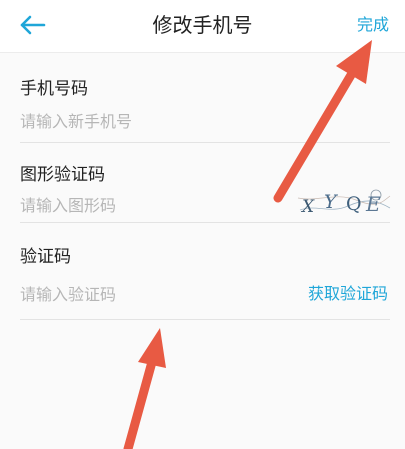 The image size is (405, 449). What do you see at coordinates (307, 207) in the screenshot?
I see `captcha-char-1: X` at bounding box center [307, 207].